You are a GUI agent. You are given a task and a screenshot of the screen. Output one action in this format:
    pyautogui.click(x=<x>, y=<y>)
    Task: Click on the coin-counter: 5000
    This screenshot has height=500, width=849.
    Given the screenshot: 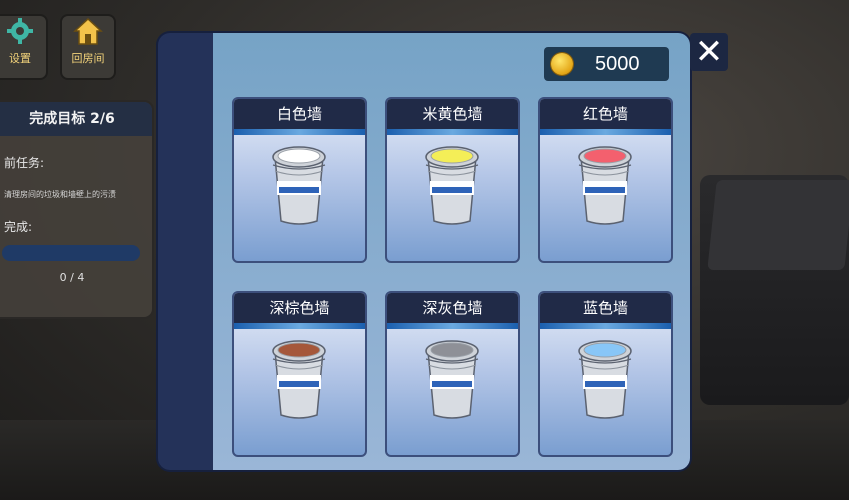 What is the action you would take?
    pyautogui.click(x=606, y=64)
    